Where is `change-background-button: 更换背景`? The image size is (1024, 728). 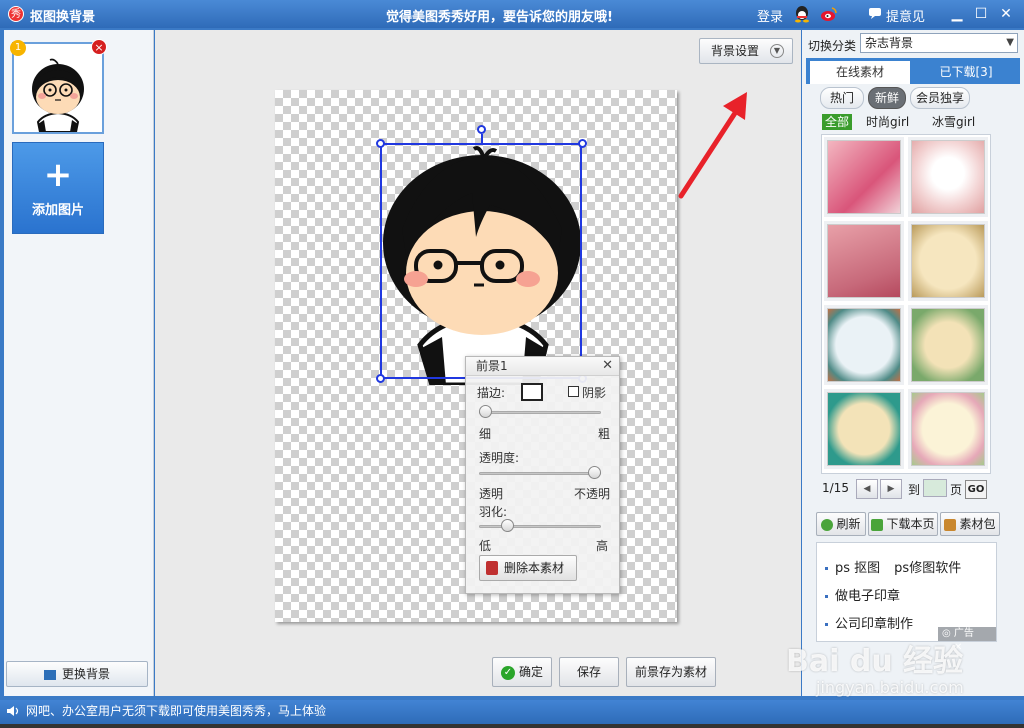
change-background-button: 更换背景 is located at coordinates (77, 674).